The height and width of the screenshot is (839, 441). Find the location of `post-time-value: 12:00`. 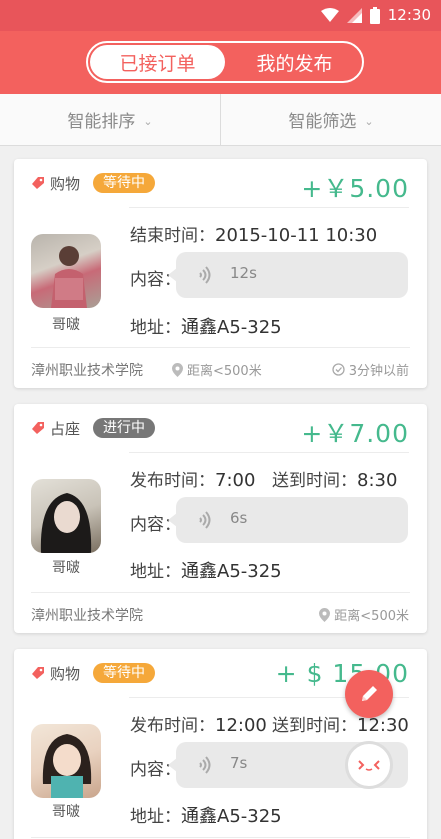

post-time-value: 12:00 is located at coordinates (241, 725).